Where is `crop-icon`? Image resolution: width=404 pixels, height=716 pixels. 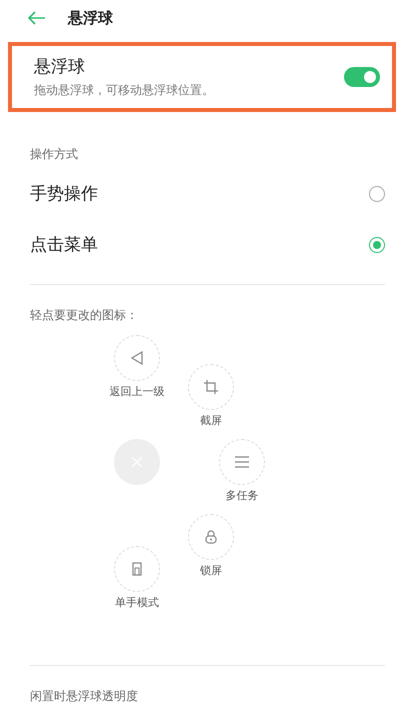 crop-icon is located at coordinates (211, 387).